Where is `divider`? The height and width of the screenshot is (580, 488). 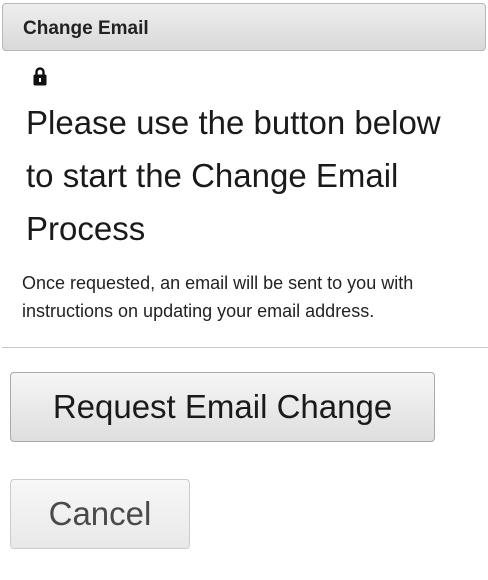 divider is located at coordinates (245, 347).